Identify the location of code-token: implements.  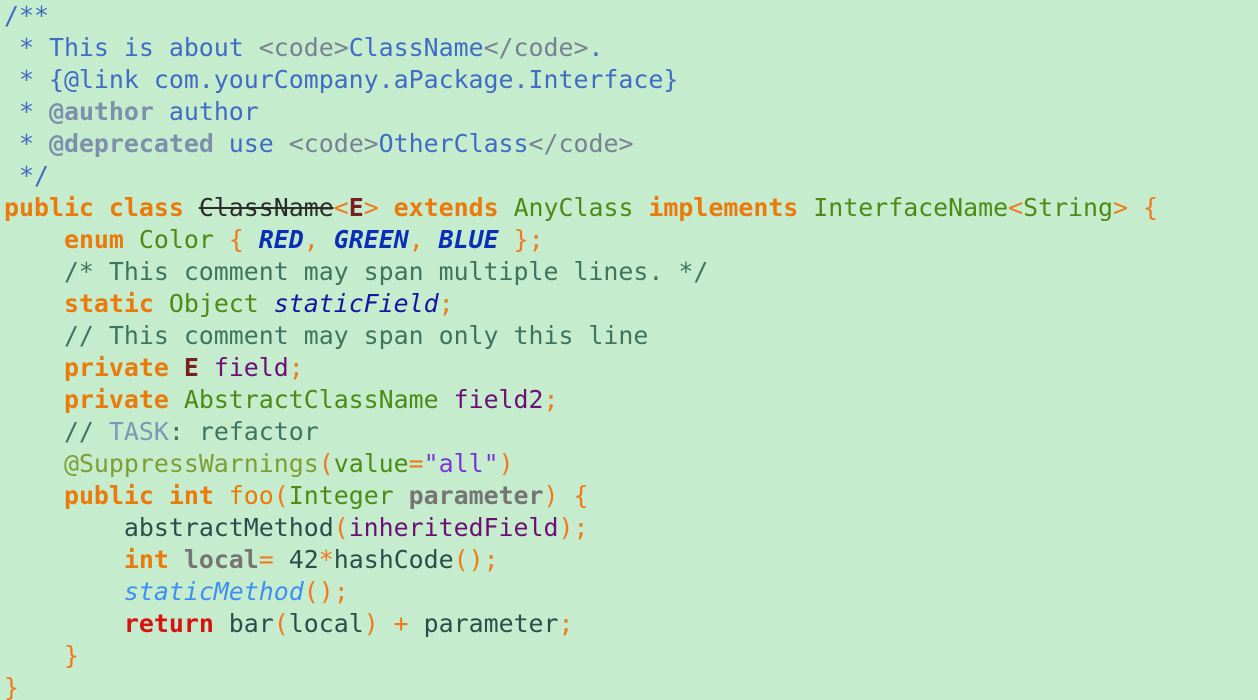
(731, 207).